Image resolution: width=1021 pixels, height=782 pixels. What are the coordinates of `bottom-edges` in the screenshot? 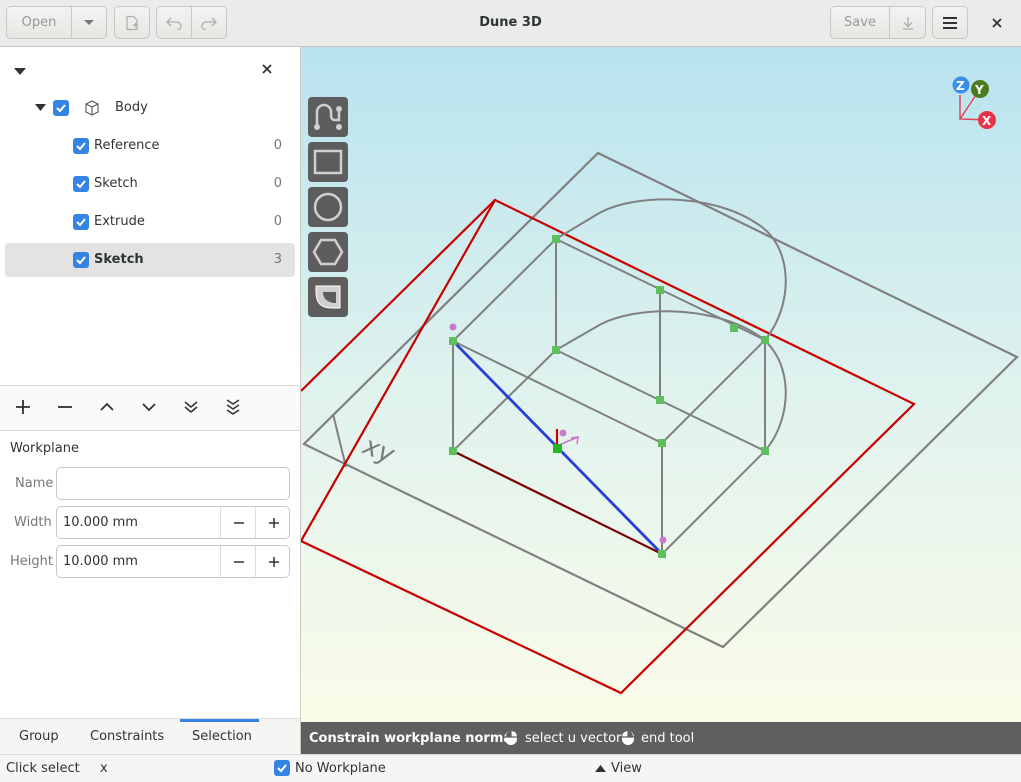 It's located at (609, 452).